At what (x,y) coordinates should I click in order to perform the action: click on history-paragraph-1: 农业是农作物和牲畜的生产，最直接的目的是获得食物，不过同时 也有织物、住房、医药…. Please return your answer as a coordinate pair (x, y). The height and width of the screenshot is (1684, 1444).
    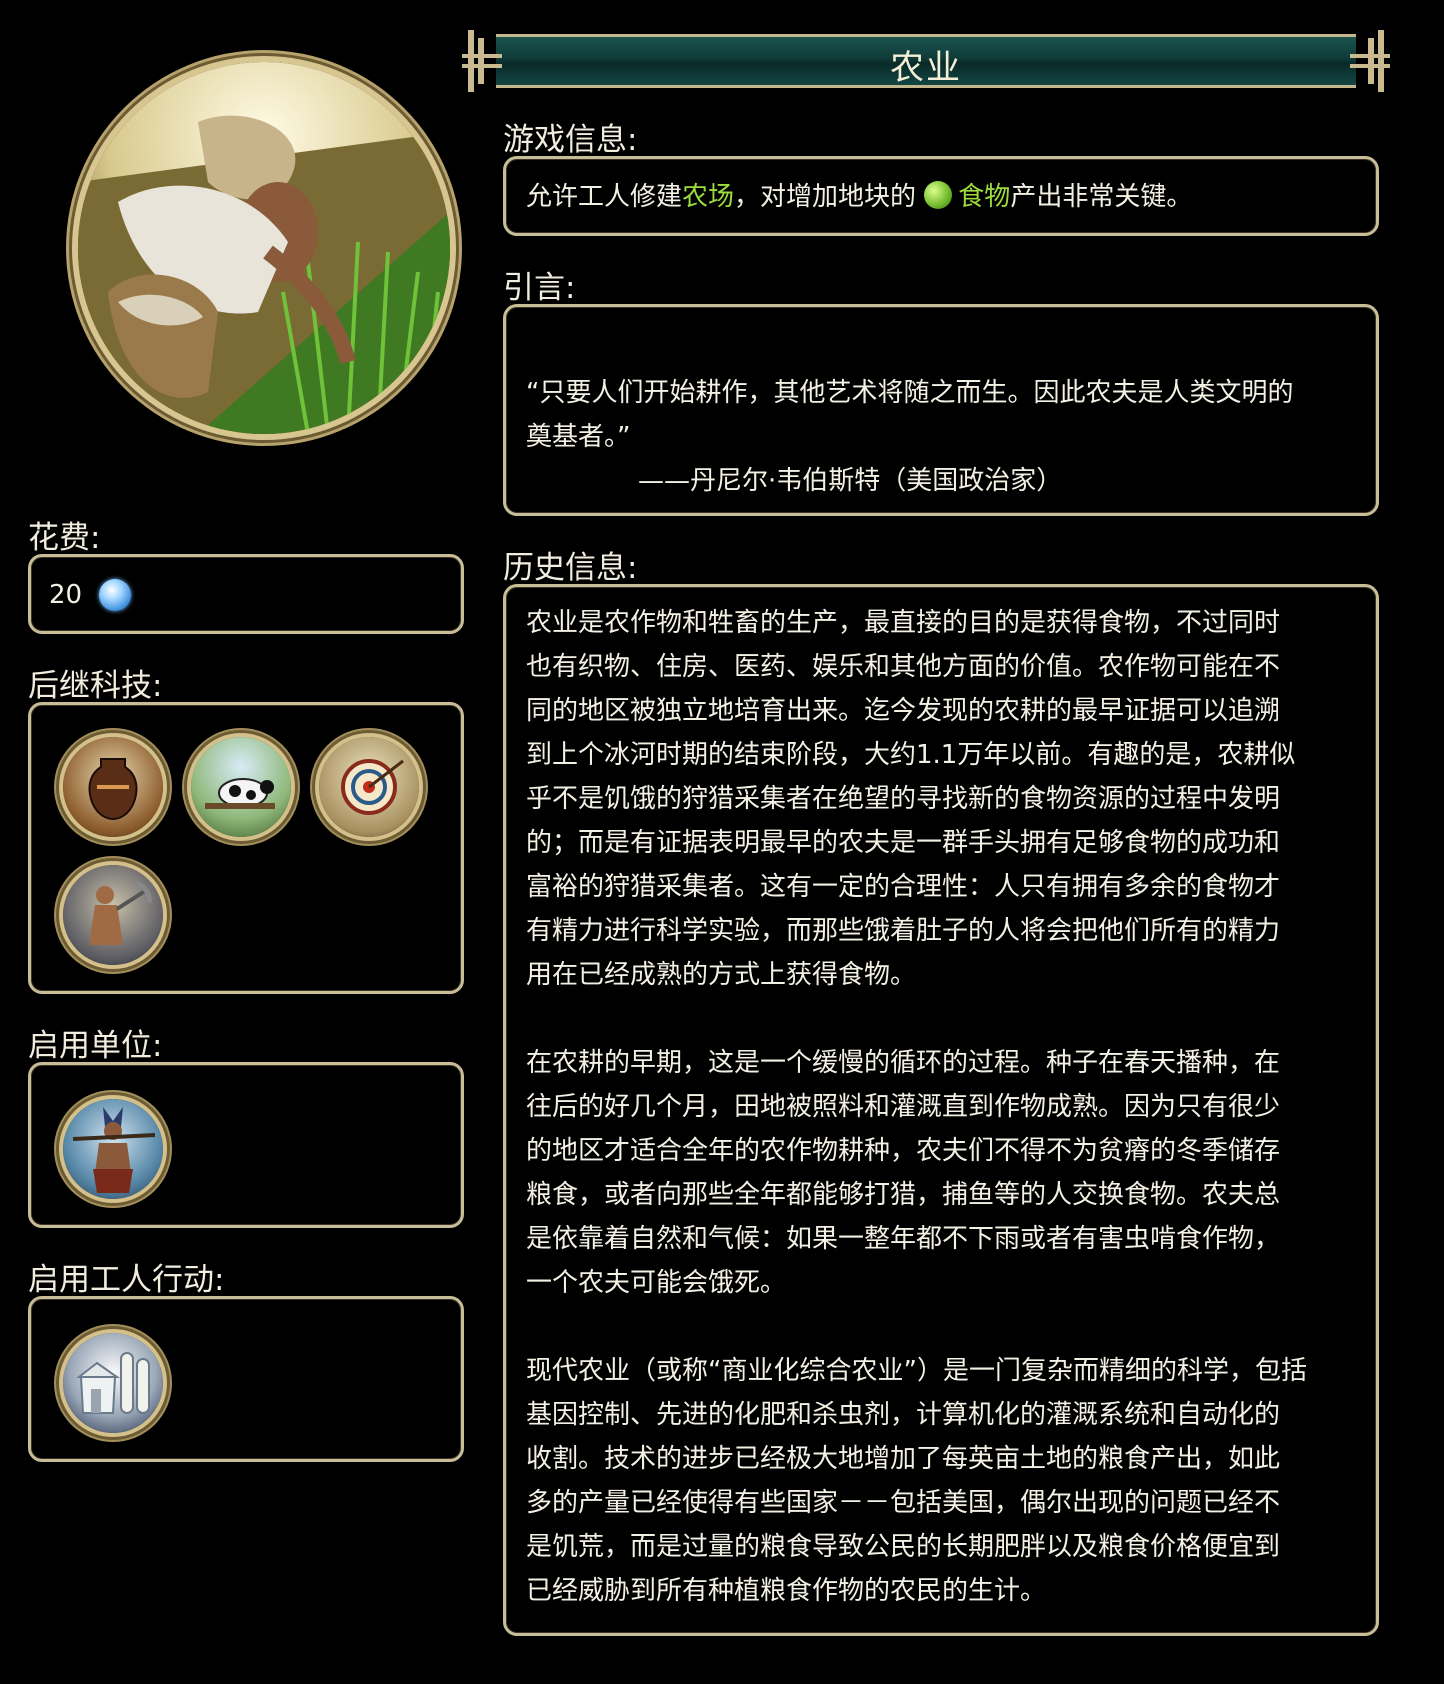
    Looking at the image, I should click on (946, 799).